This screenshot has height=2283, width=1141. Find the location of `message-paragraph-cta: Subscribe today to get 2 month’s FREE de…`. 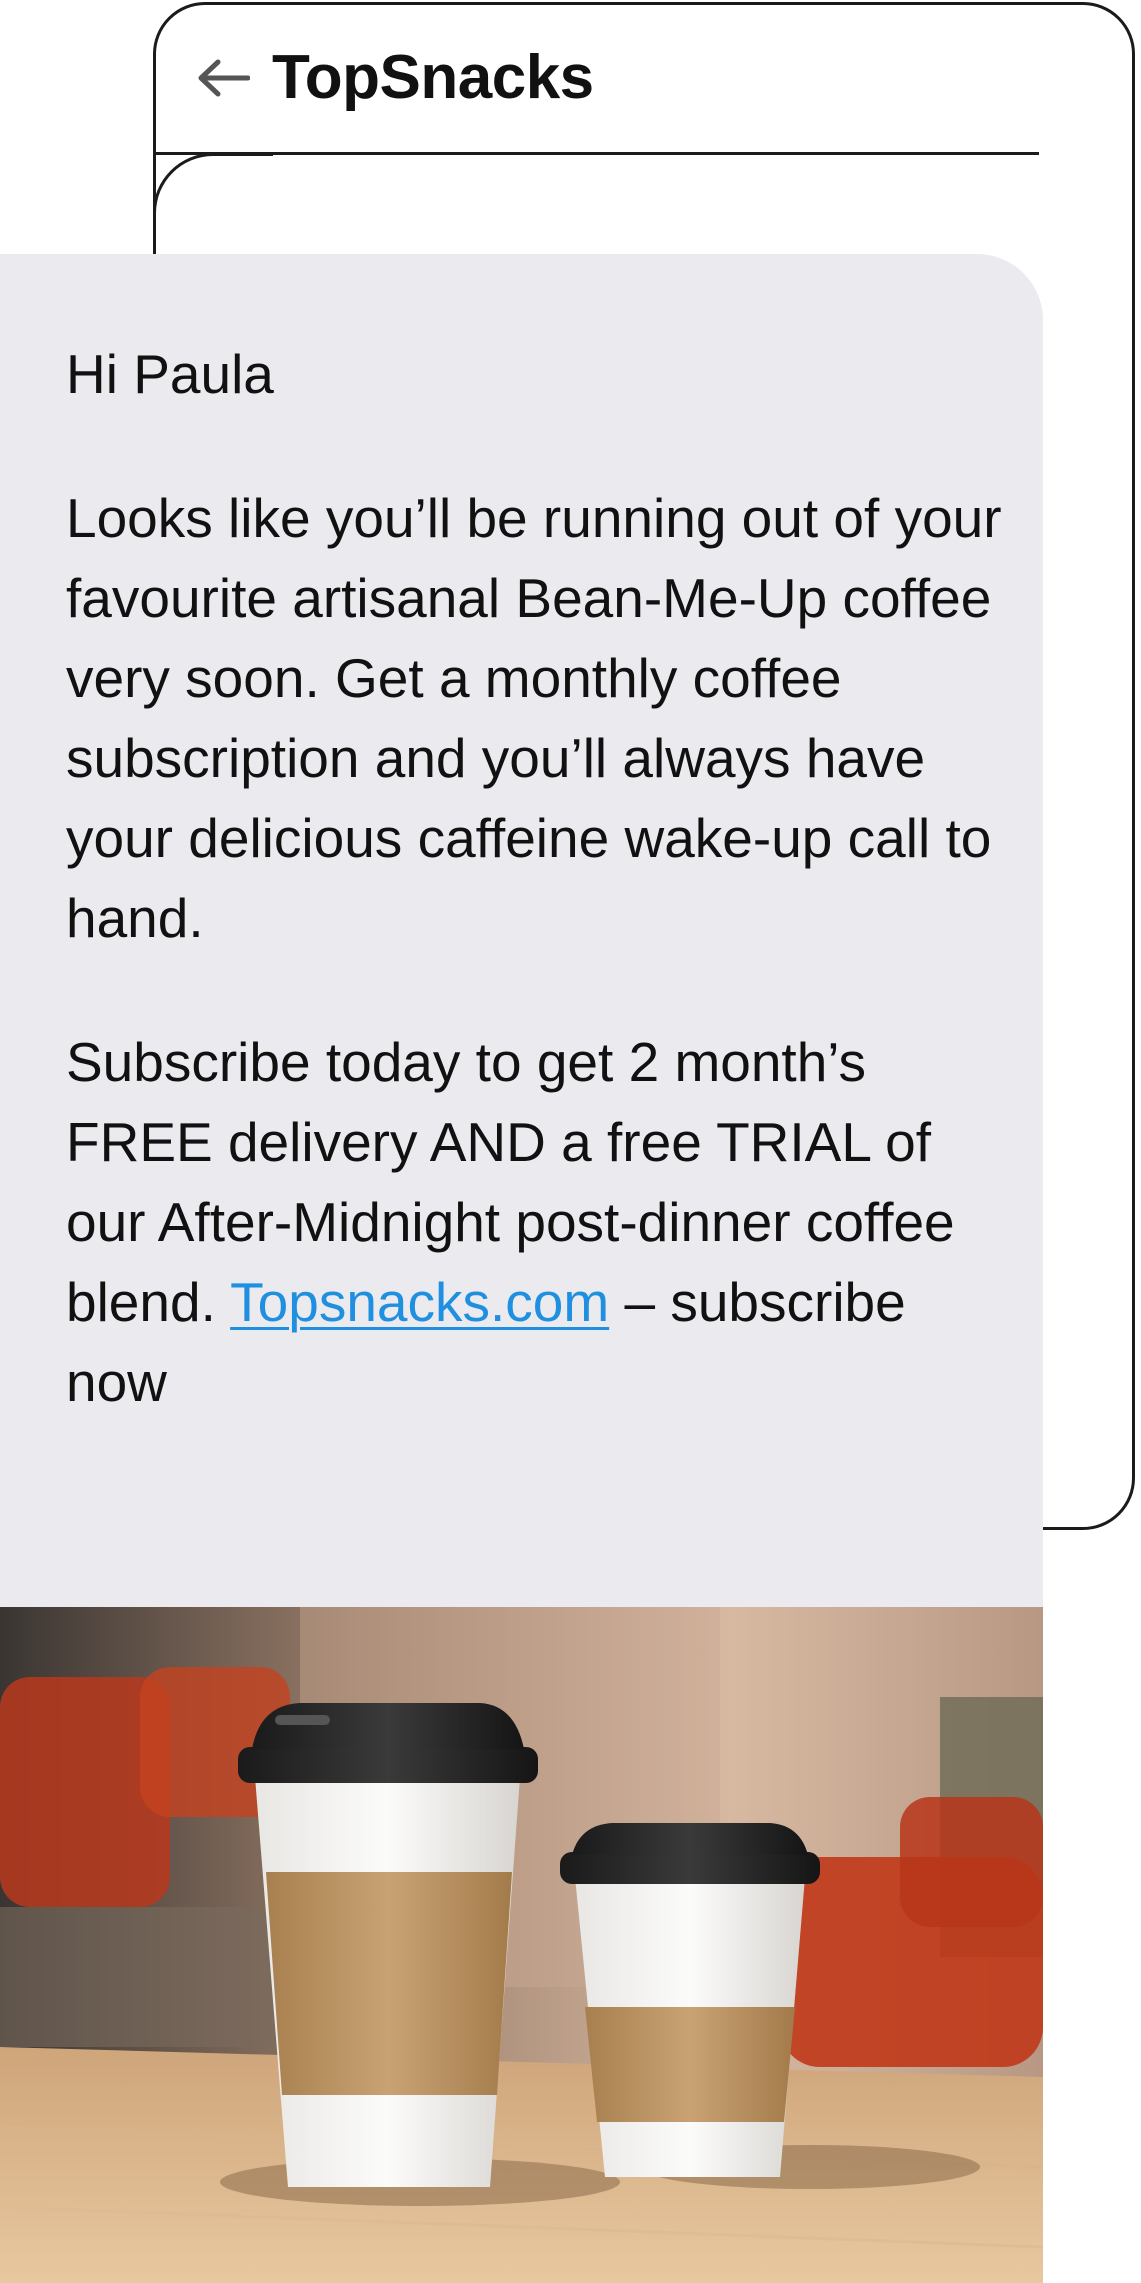

message-paragraph-cta: Subscribe today to get 2 month’s FREE de… is located at coordinates (536, 1222).